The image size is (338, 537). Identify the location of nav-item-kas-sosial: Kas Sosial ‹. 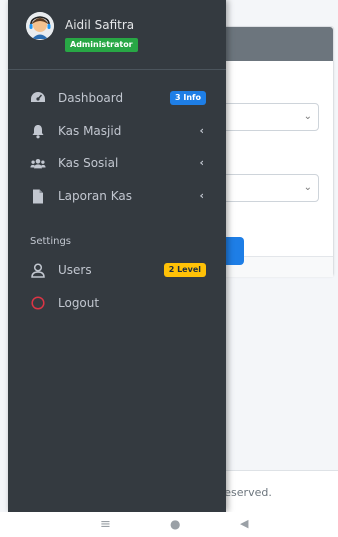
(117, 163).